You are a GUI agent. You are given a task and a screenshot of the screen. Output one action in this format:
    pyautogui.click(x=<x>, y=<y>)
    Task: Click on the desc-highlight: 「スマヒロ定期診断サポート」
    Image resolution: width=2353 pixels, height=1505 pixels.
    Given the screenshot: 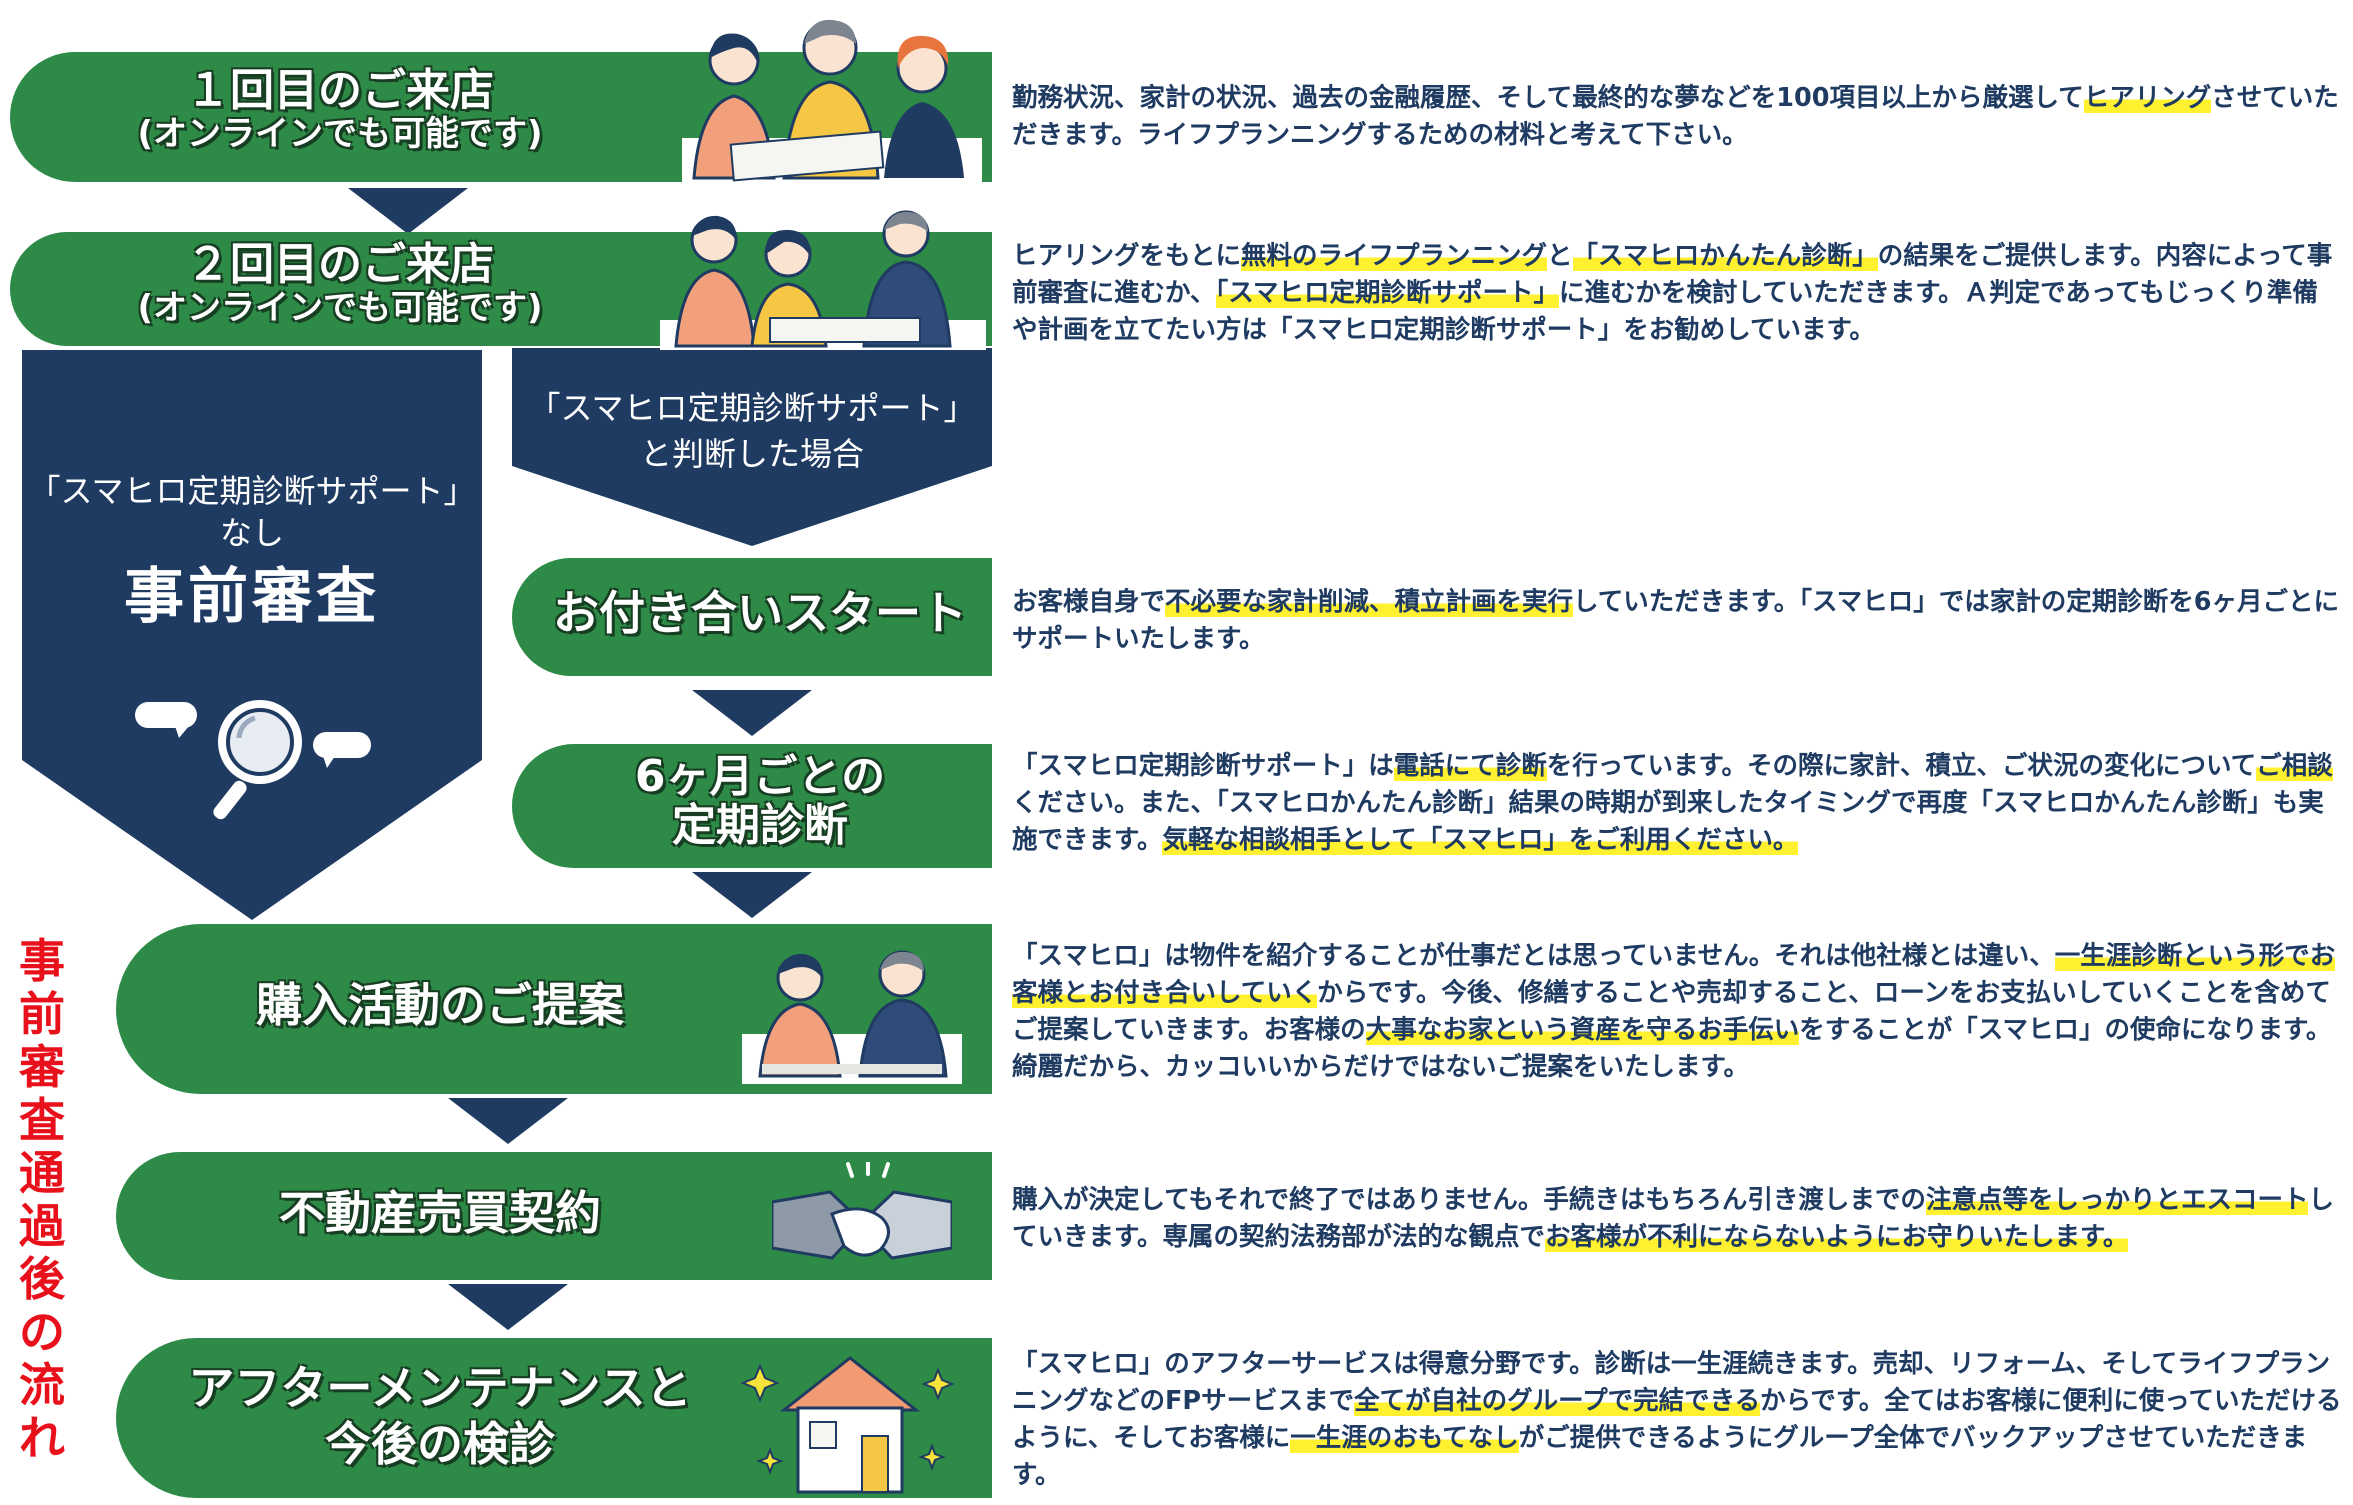 What is the action you would take?
    pyautogui.click(x=1387, y=293)
    